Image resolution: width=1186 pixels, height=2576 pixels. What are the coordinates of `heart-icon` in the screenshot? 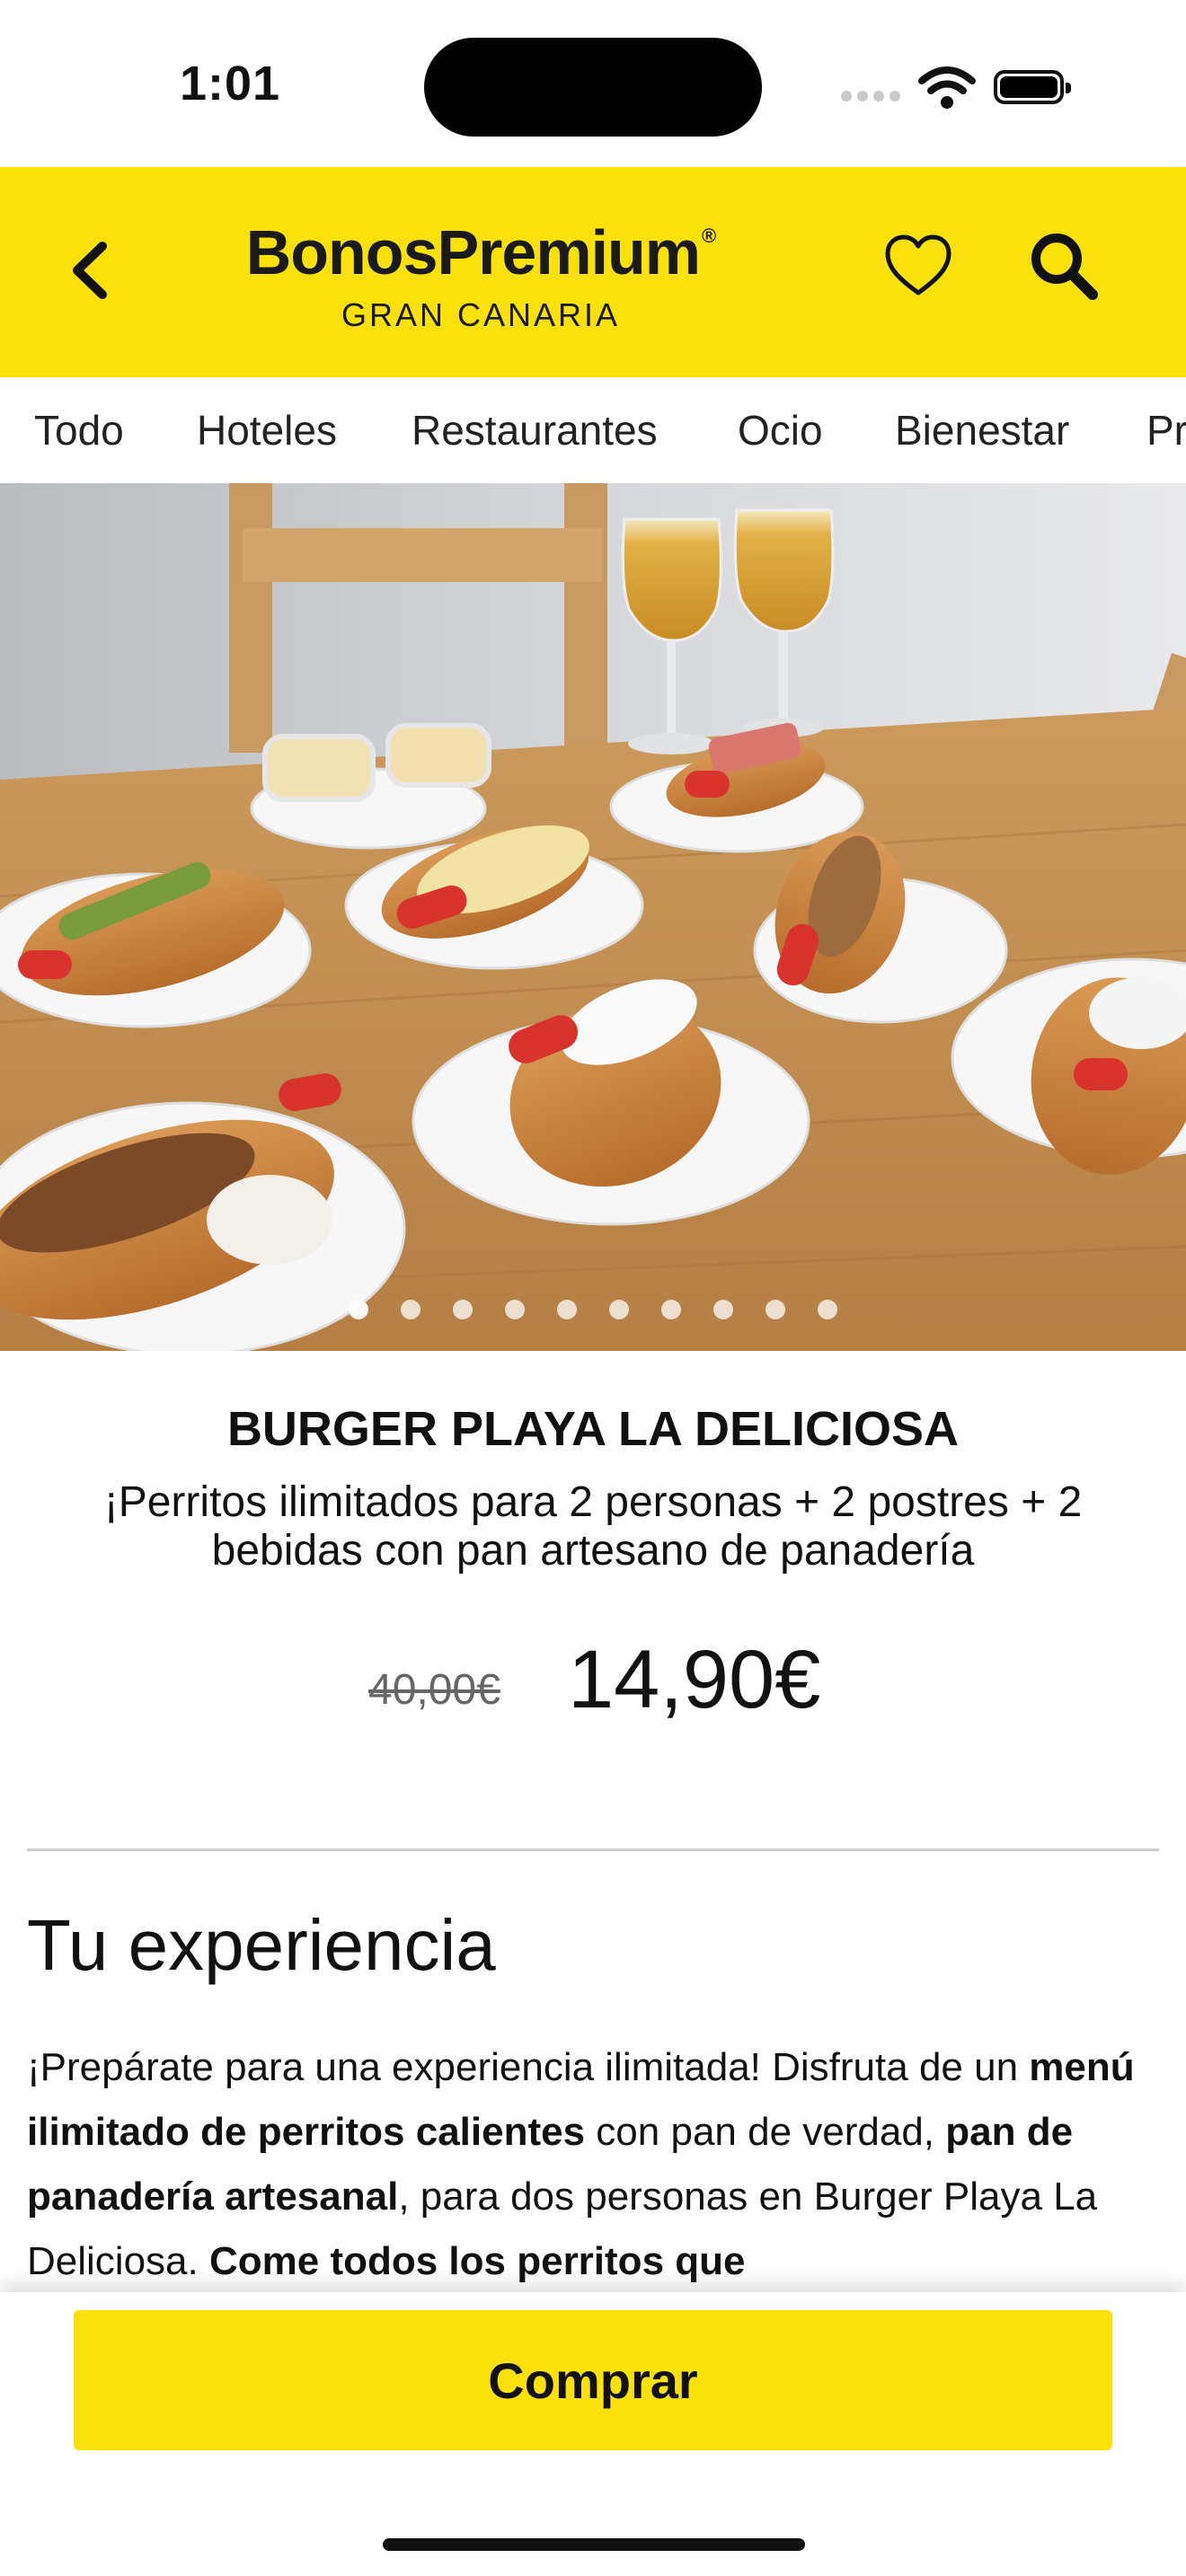 It's located at (918, 266).